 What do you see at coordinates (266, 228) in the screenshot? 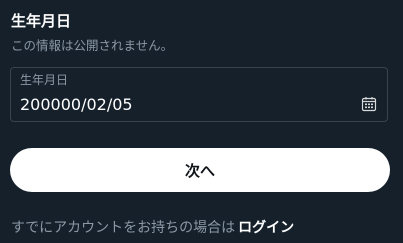
I see `login-link: ログイン` at bounding box center [266, 228].